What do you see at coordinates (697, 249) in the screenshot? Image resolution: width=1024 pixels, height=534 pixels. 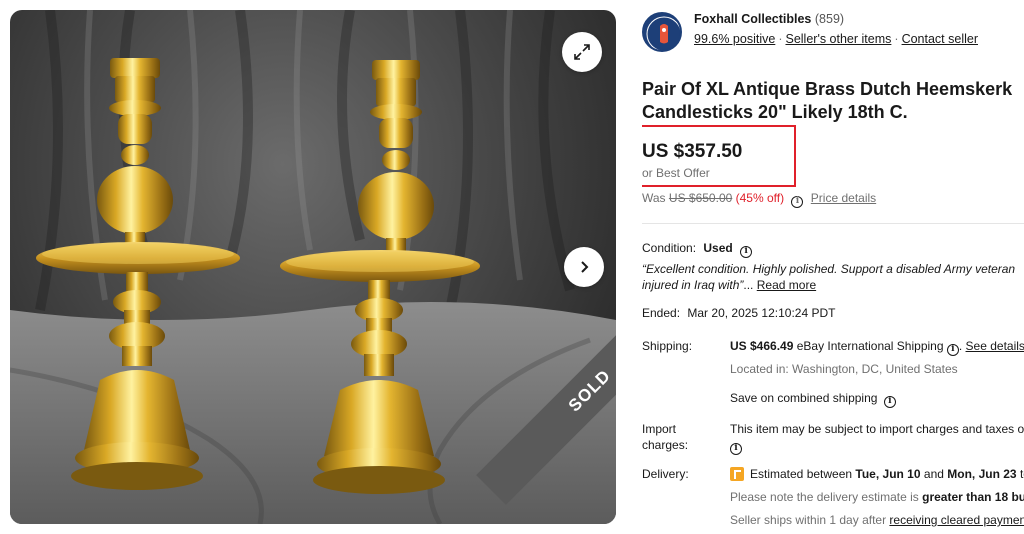 I see `condition-row: Condition: Used i` at bounding box center [697, 249].